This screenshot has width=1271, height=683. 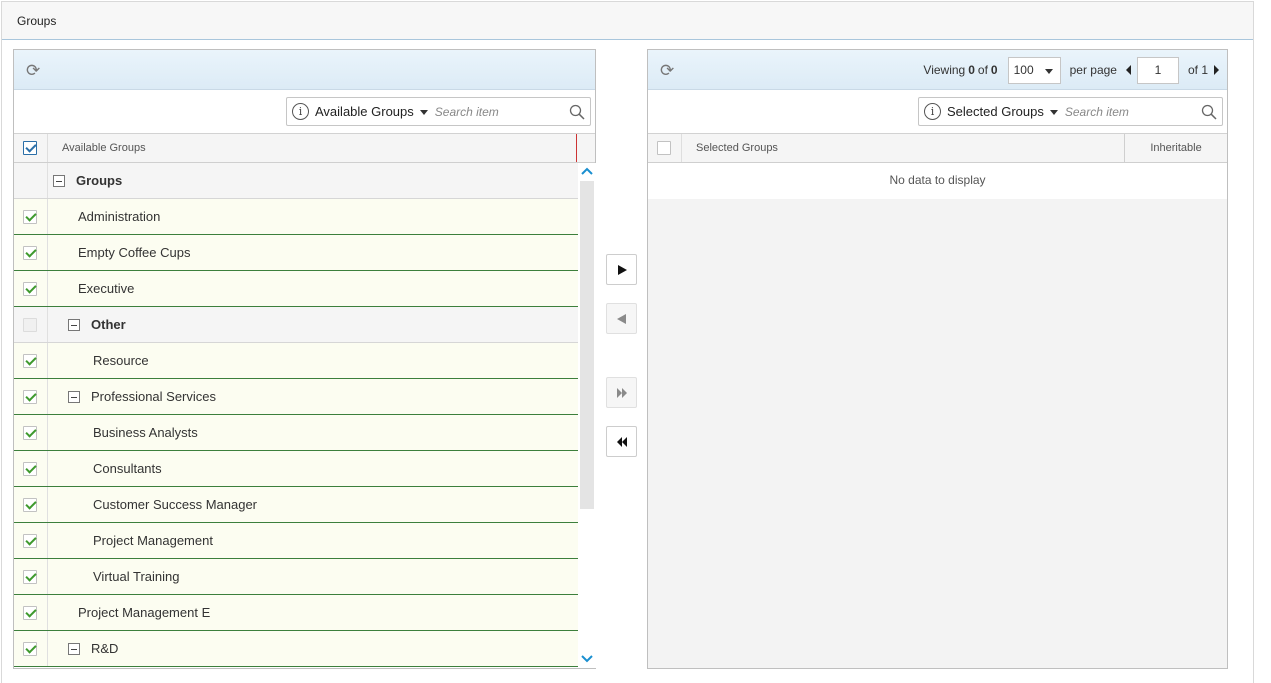 What do you see at coordinates (1157, 70) in the screenshot?
I see `page-number-input` at bounding box center [1157, 70].